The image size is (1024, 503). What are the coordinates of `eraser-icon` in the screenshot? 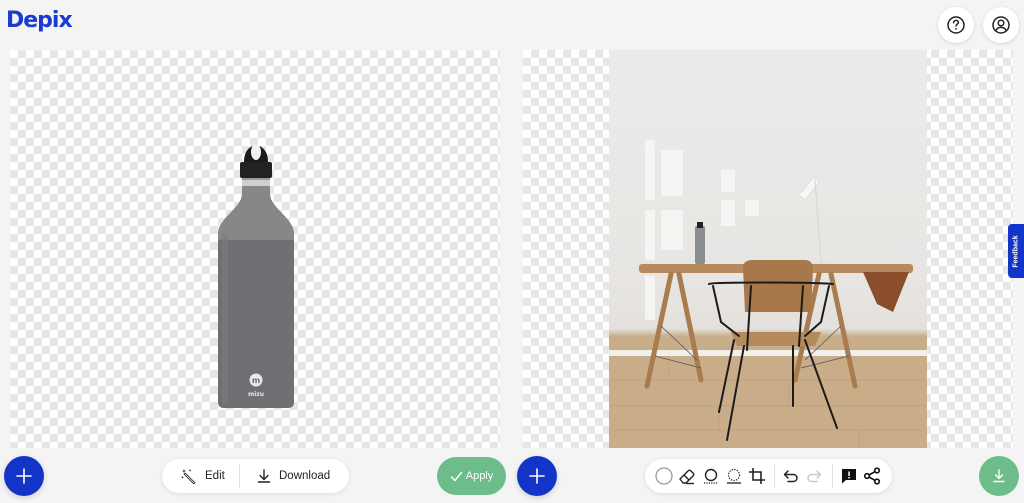 It's located at (687, 477).